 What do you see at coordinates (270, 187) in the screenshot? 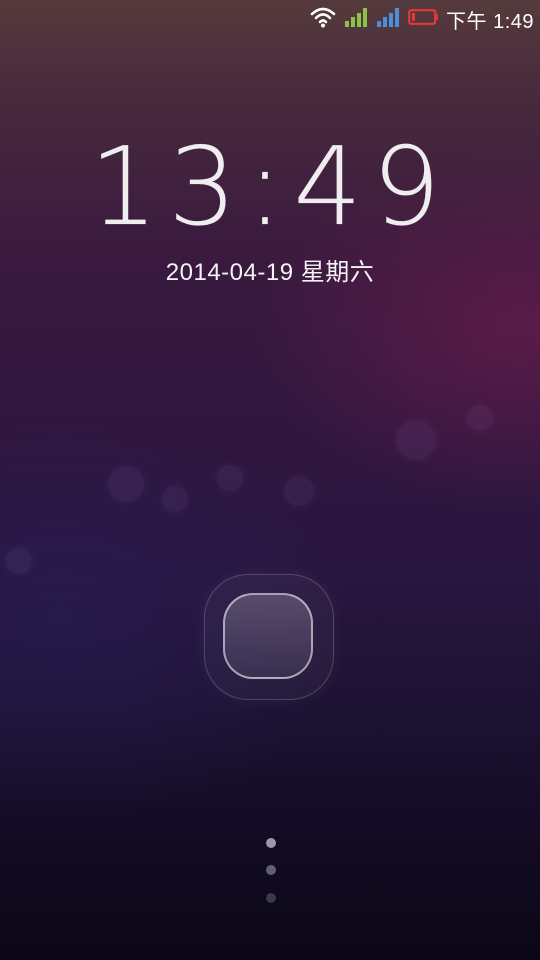
I see `lockscreen-clock: 13:49` at bounding box center [270, 187].